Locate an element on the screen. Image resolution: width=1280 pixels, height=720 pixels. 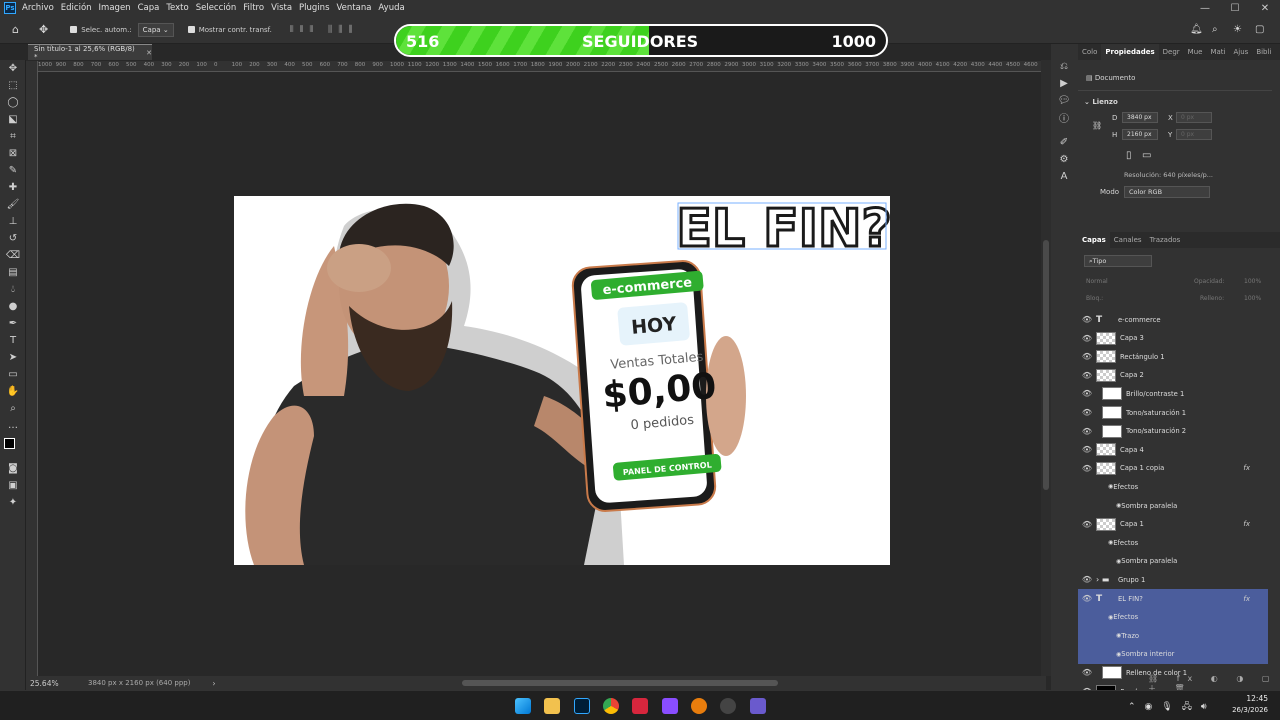
layer-row: 👁︎ T EL FIN? fx is located at coordinates (1173, 598).